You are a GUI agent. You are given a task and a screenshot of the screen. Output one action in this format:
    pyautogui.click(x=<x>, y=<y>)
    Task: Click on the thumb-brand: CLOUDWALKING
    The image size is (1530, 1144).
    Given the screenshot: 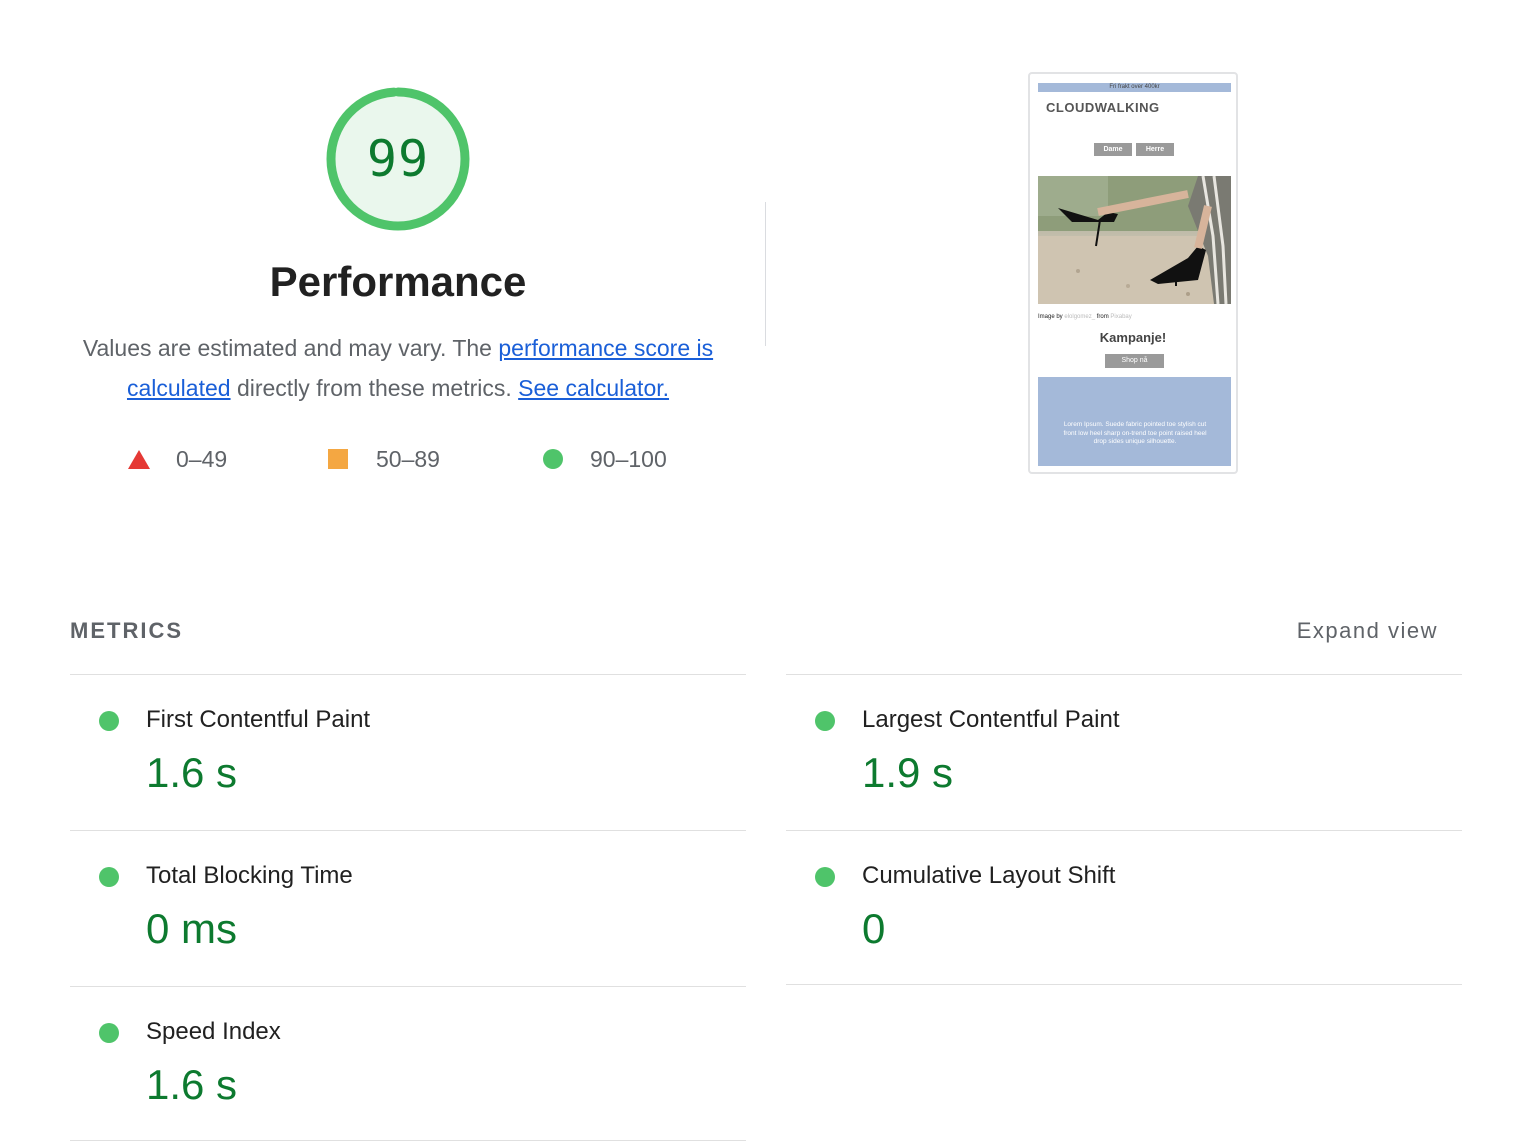 What is the action you would take?
    pyautogui.click(x=1103, y=107)
    